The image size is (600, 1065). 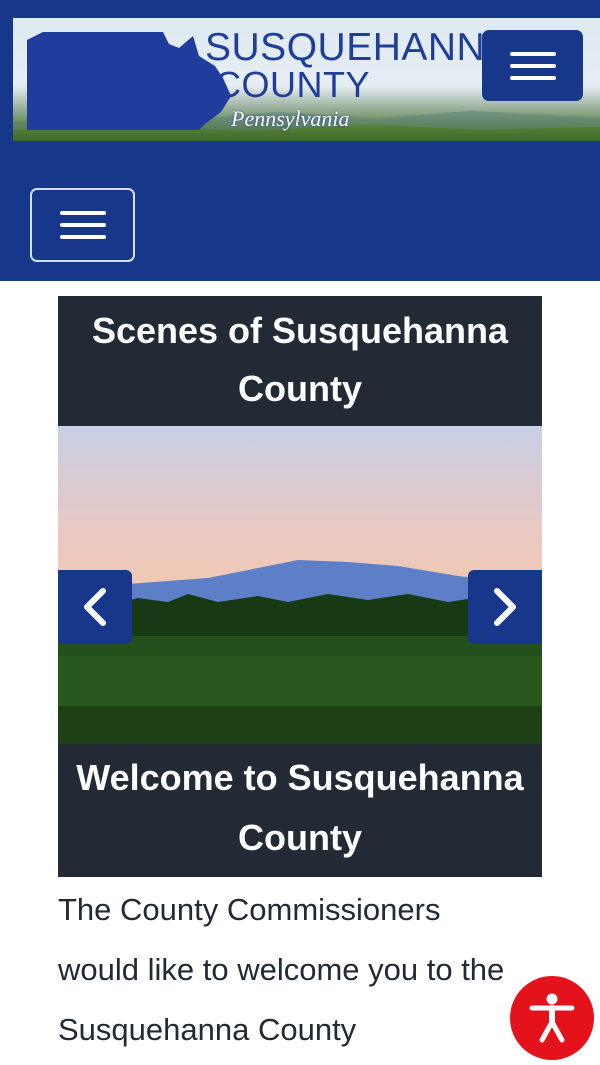 What do you see at coordinates (82, 225) in the screenshot?
I see `main-menu-toggle-button` at bounding box center [82, 225].